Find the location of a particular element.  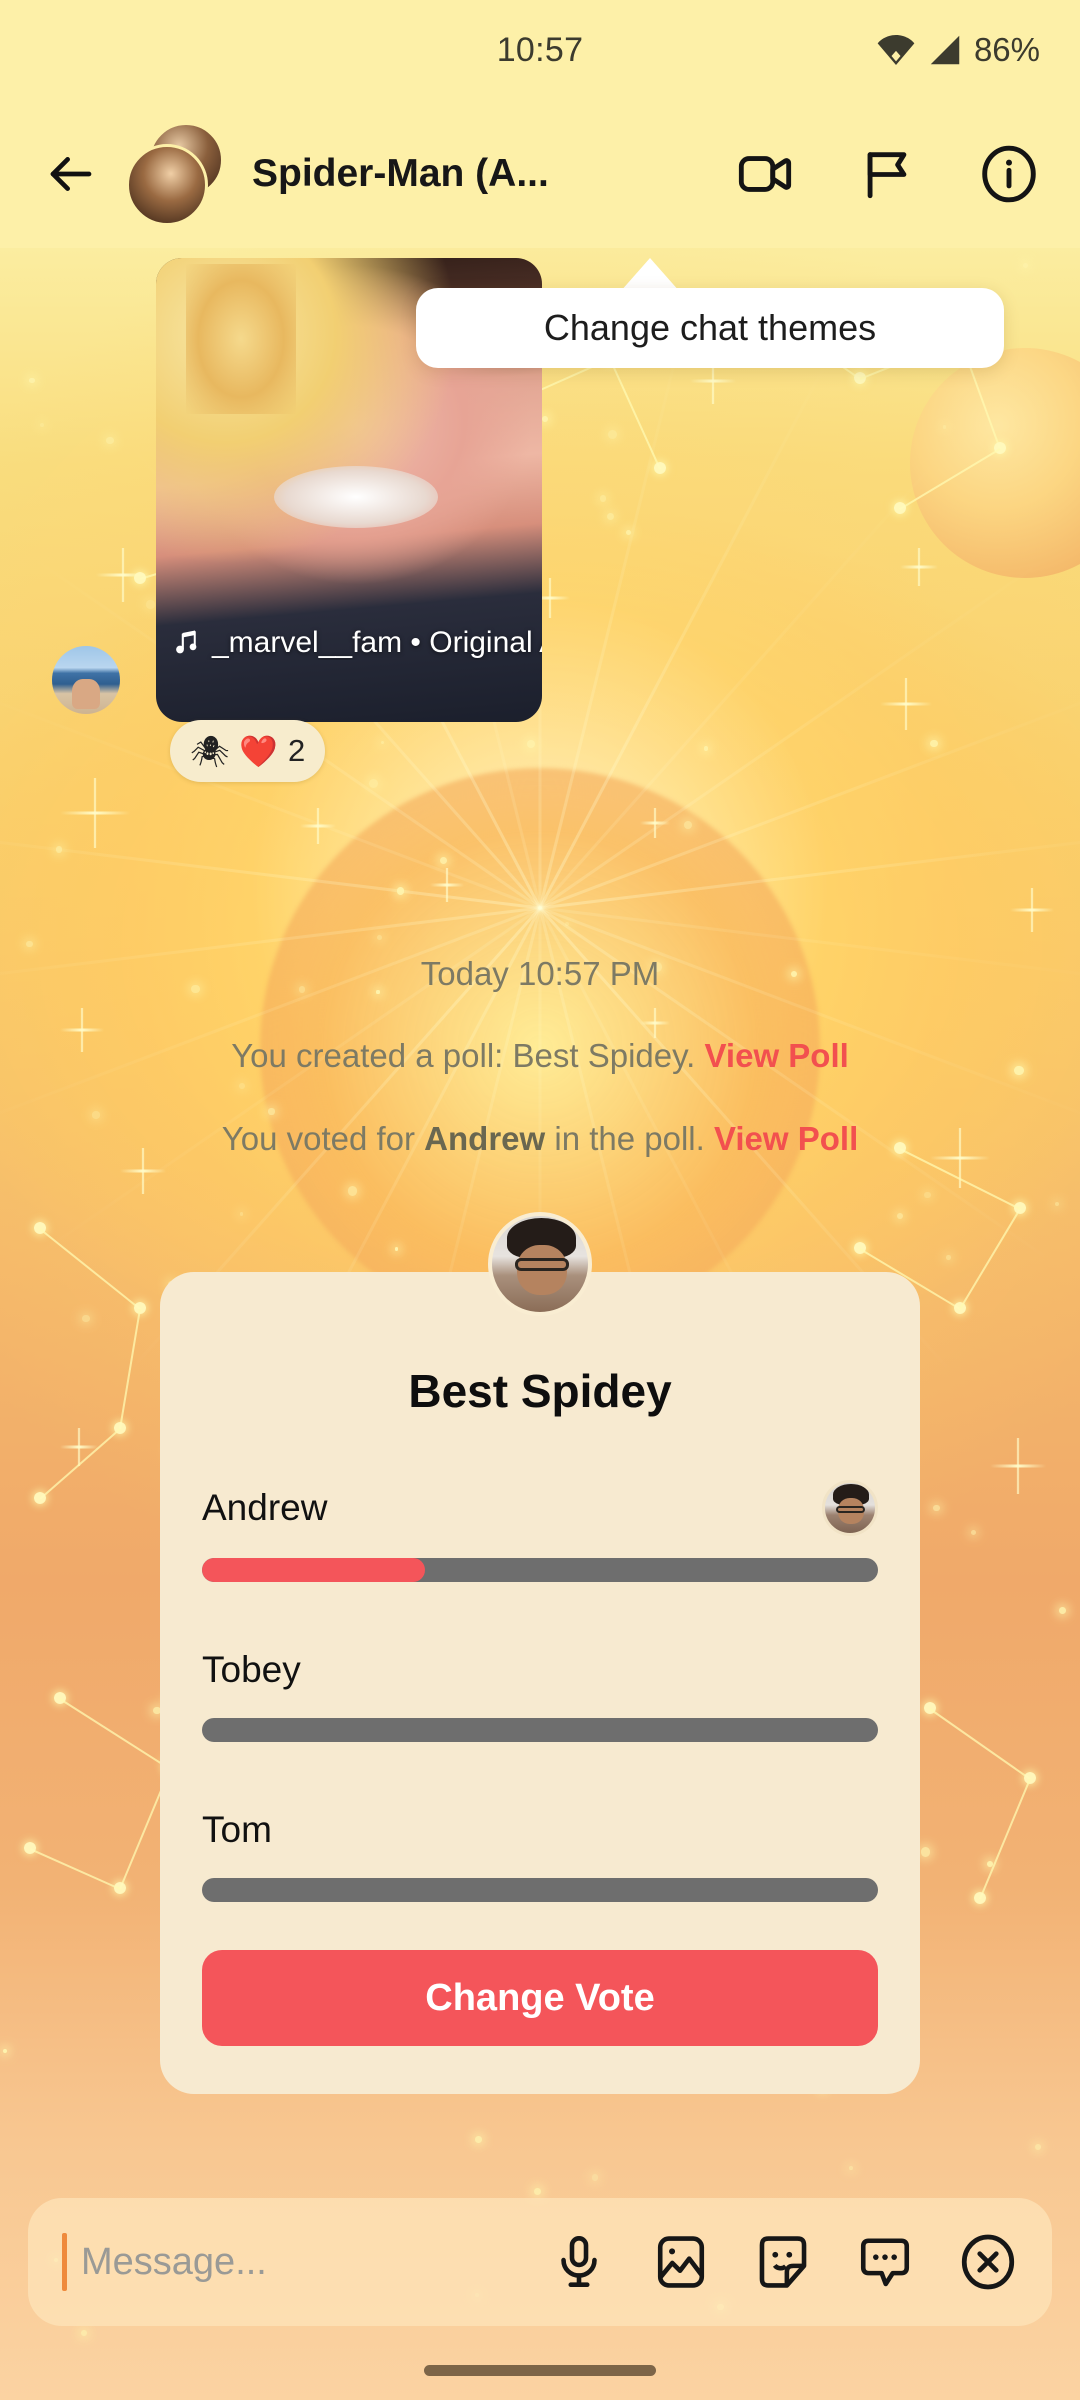

poll-option-tobey: Tobey is located at coordinates (540, 1693).